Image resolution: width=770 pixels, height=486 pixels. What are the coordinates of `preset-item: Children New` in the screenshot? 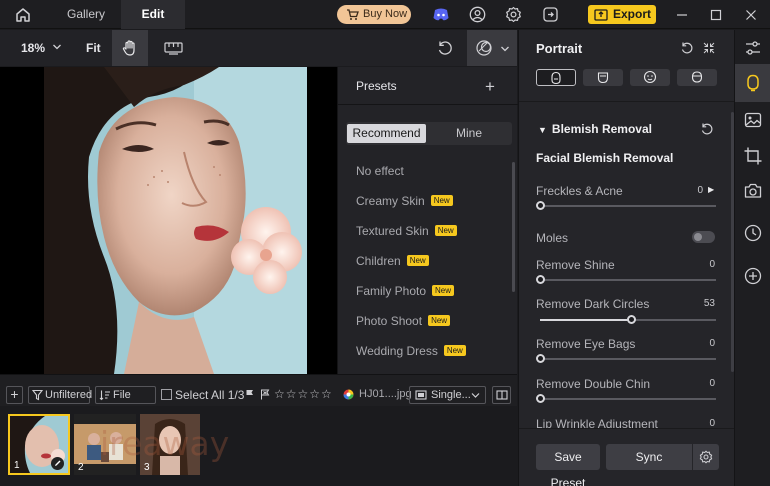 It's located at (392, 261).